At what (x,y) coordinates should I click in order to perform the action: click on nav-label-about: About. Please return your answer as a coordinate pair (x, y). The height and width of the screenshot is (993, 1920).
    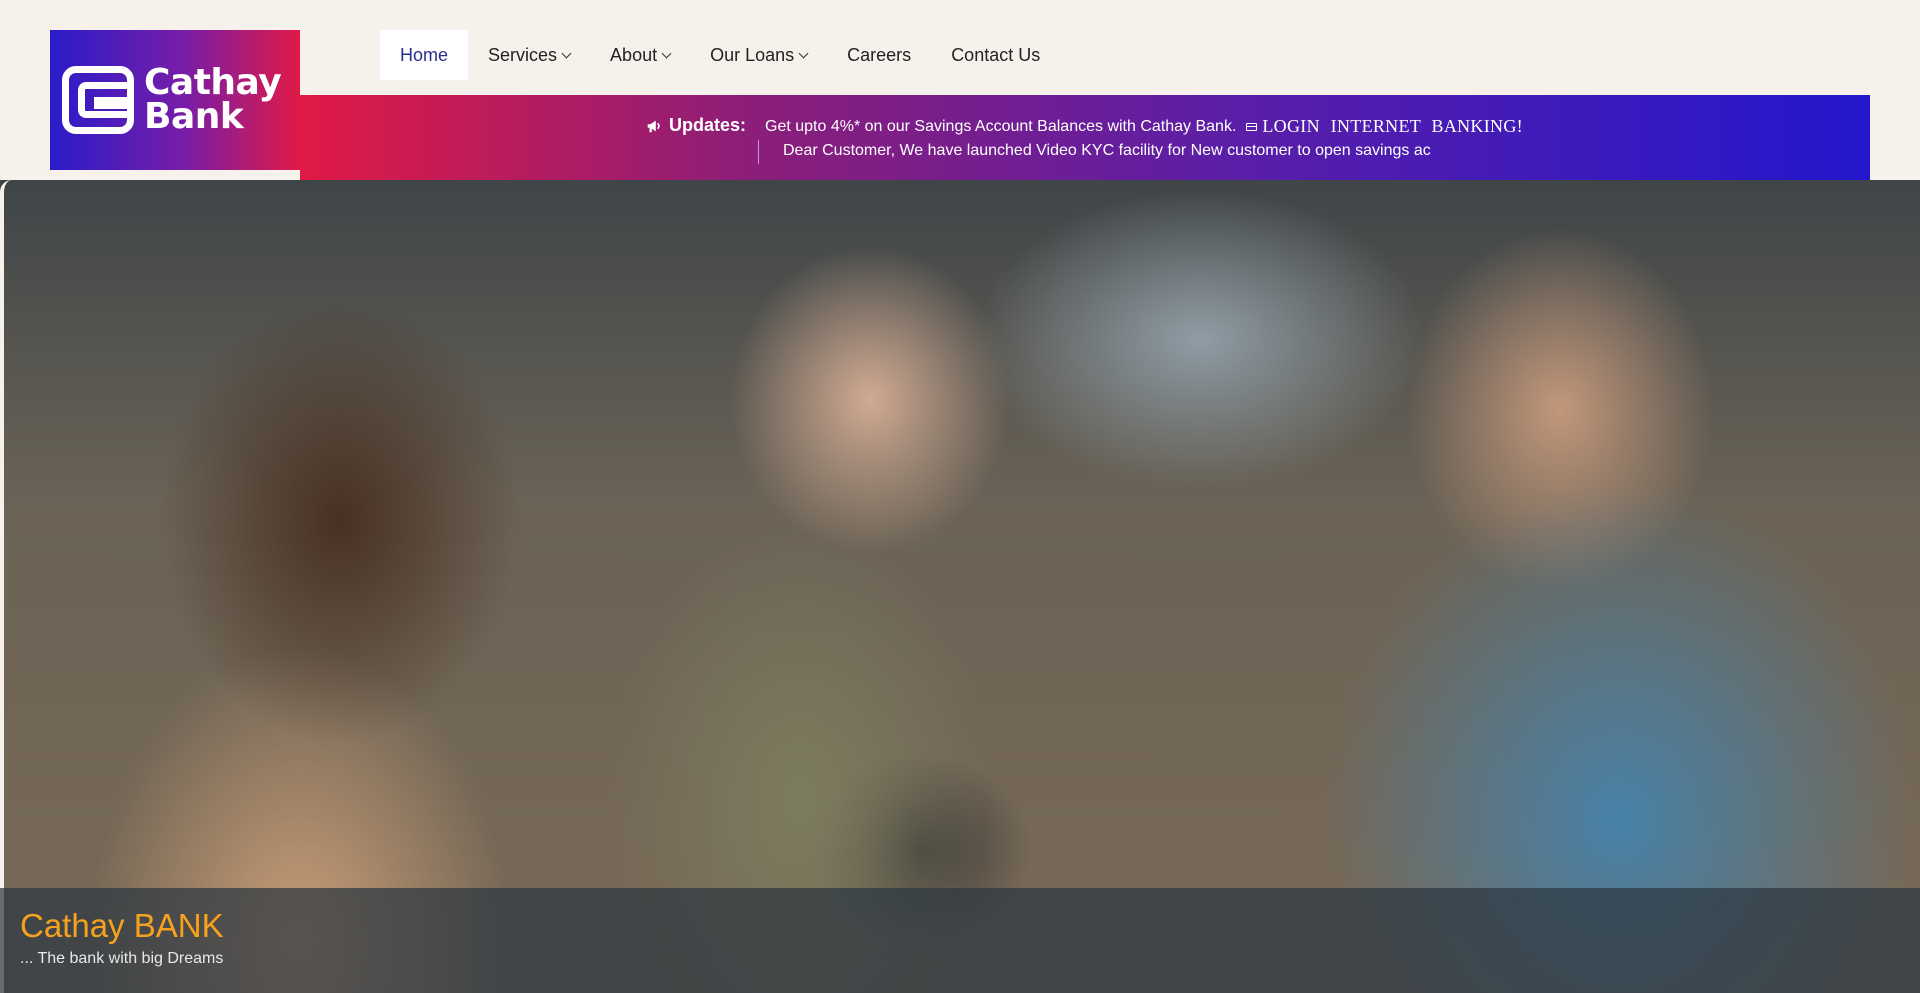
    Looking at the image, I should click on (634, 54).